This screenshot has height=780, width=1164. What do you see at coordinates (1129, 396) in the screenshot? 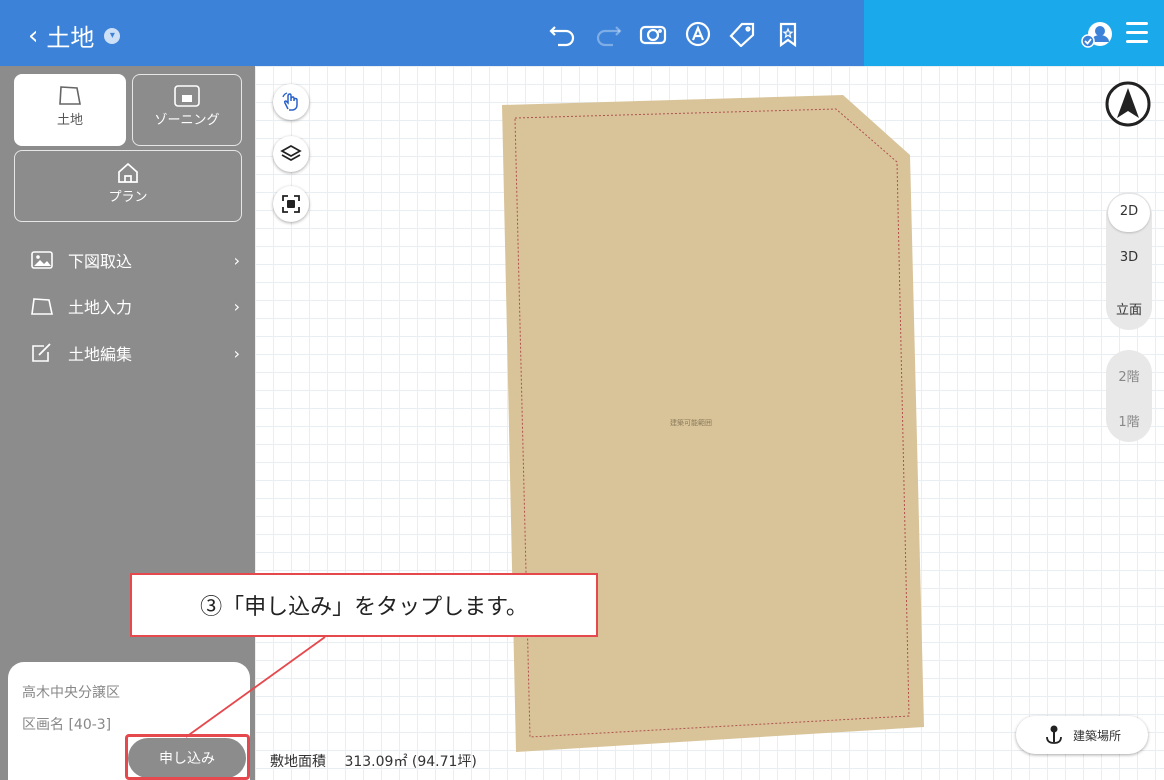
I see `floor-selector: 2階 1階` at bounding box center [1129, 396].